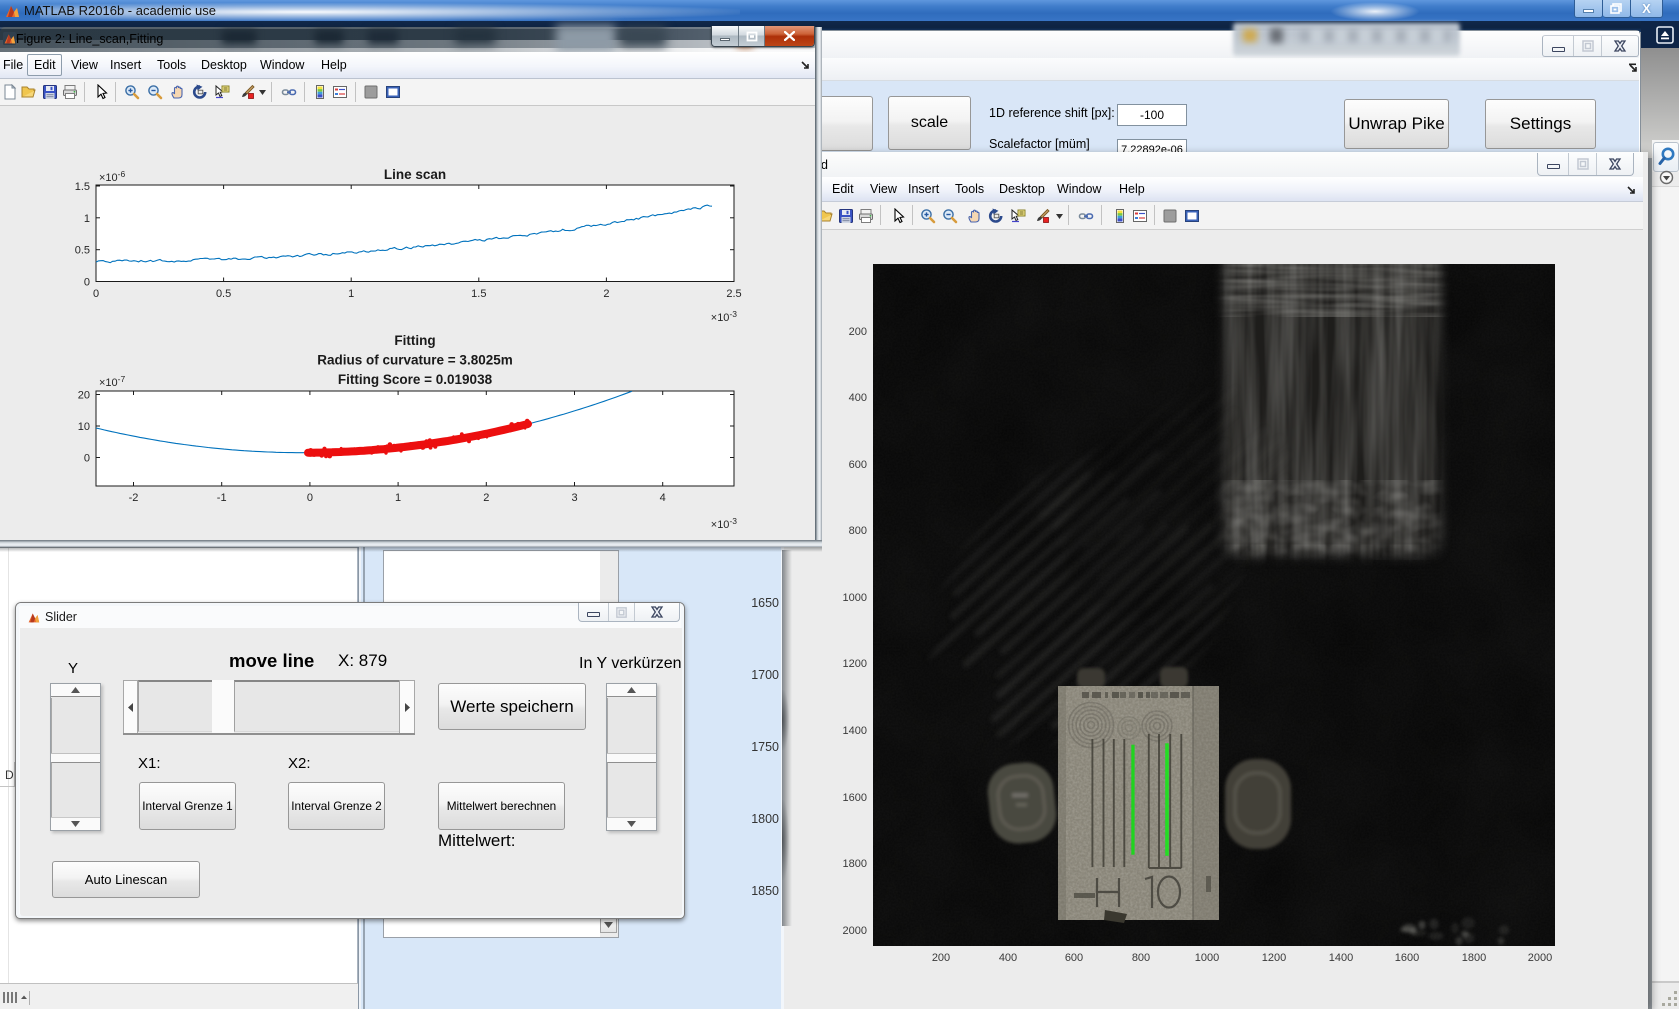  Describe the element at coordinates (415, 174) in the screenshot. I see `svg-text: Line scan` at that location.